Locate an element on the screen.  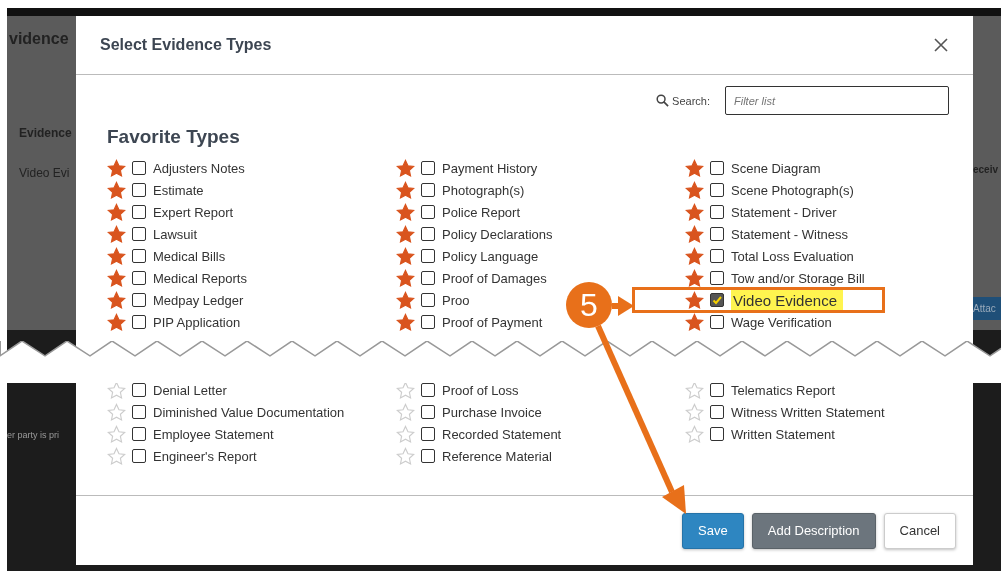
search-label: Search: is located at coordinates (691, 100).